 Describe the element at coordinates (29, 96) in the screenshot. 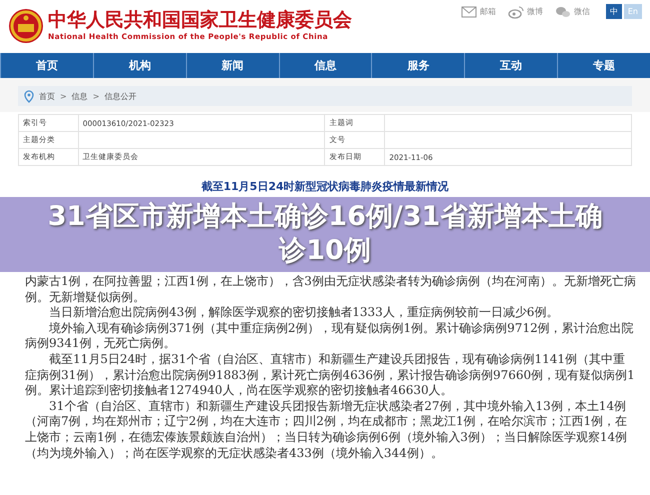

I see `location-icon` at that location.